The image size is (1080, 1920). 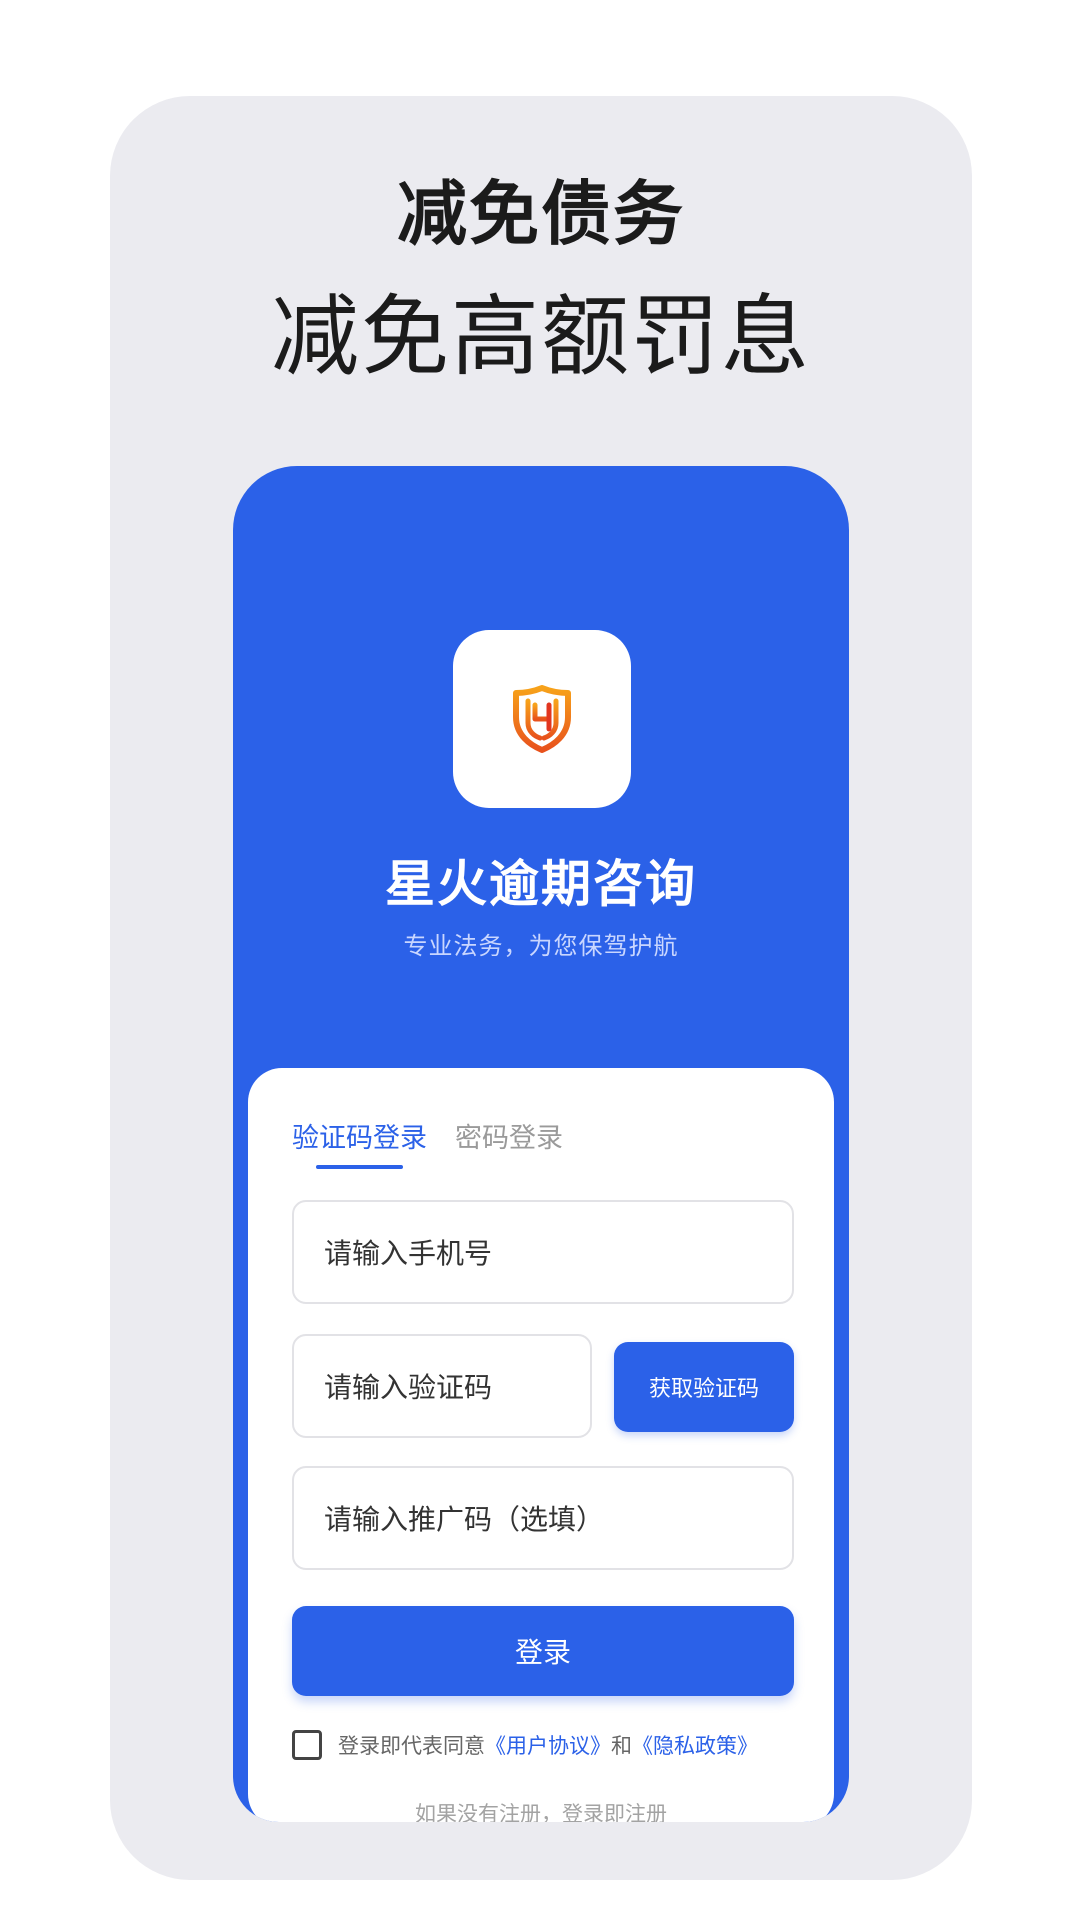 What do you see at coordinates (307, 1745) in the screenshot?
I see `agreement-checkbox` at bounding box center [307, 1745].